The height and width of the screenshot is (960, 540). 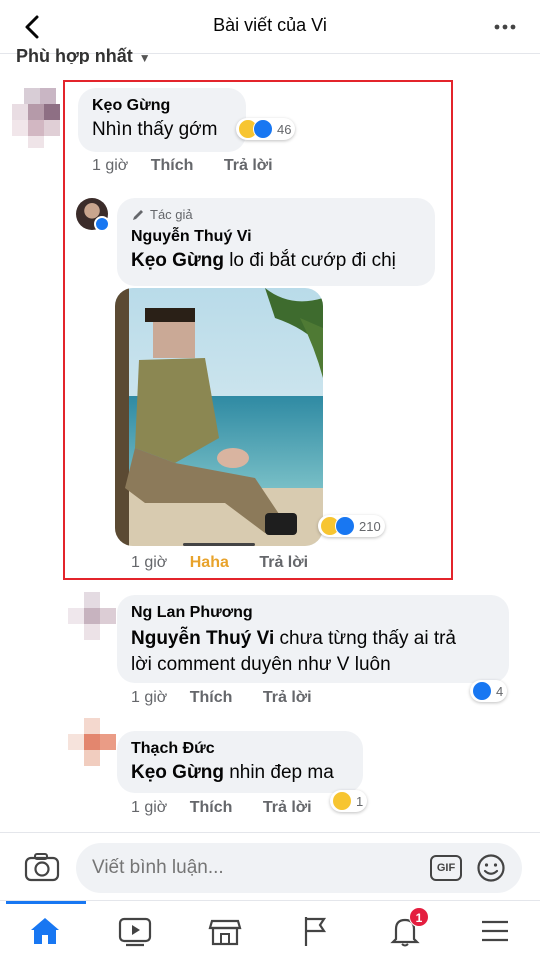 I want to click on haha-button: Haha, so click(x=209, y=562).